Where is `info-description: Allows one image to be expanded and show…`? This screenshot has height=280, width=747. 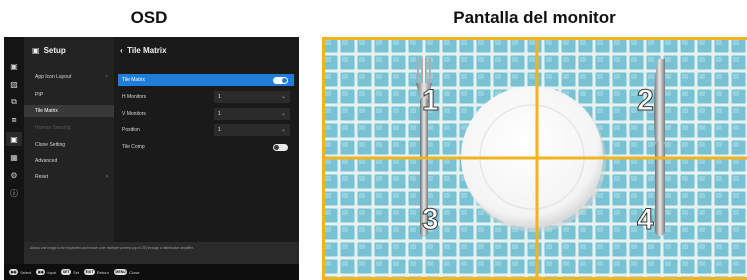
info-description: Allows one image to be expanded and show… is located at coordinates (161, 253).